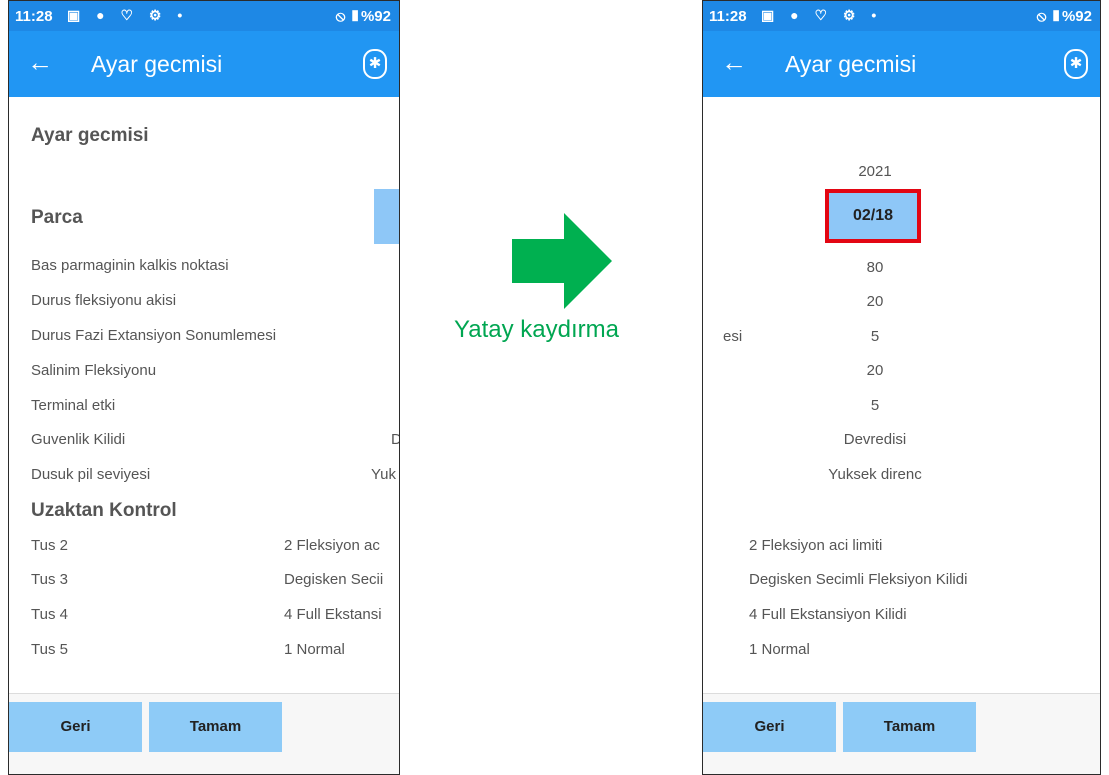 The width and height of the screenshot is (1109, 775). What do you see at coordinates (91, 474) in the screenshot?
I see `param-label: Dusuk pil seviyesi` at bounding box center [91, 474].